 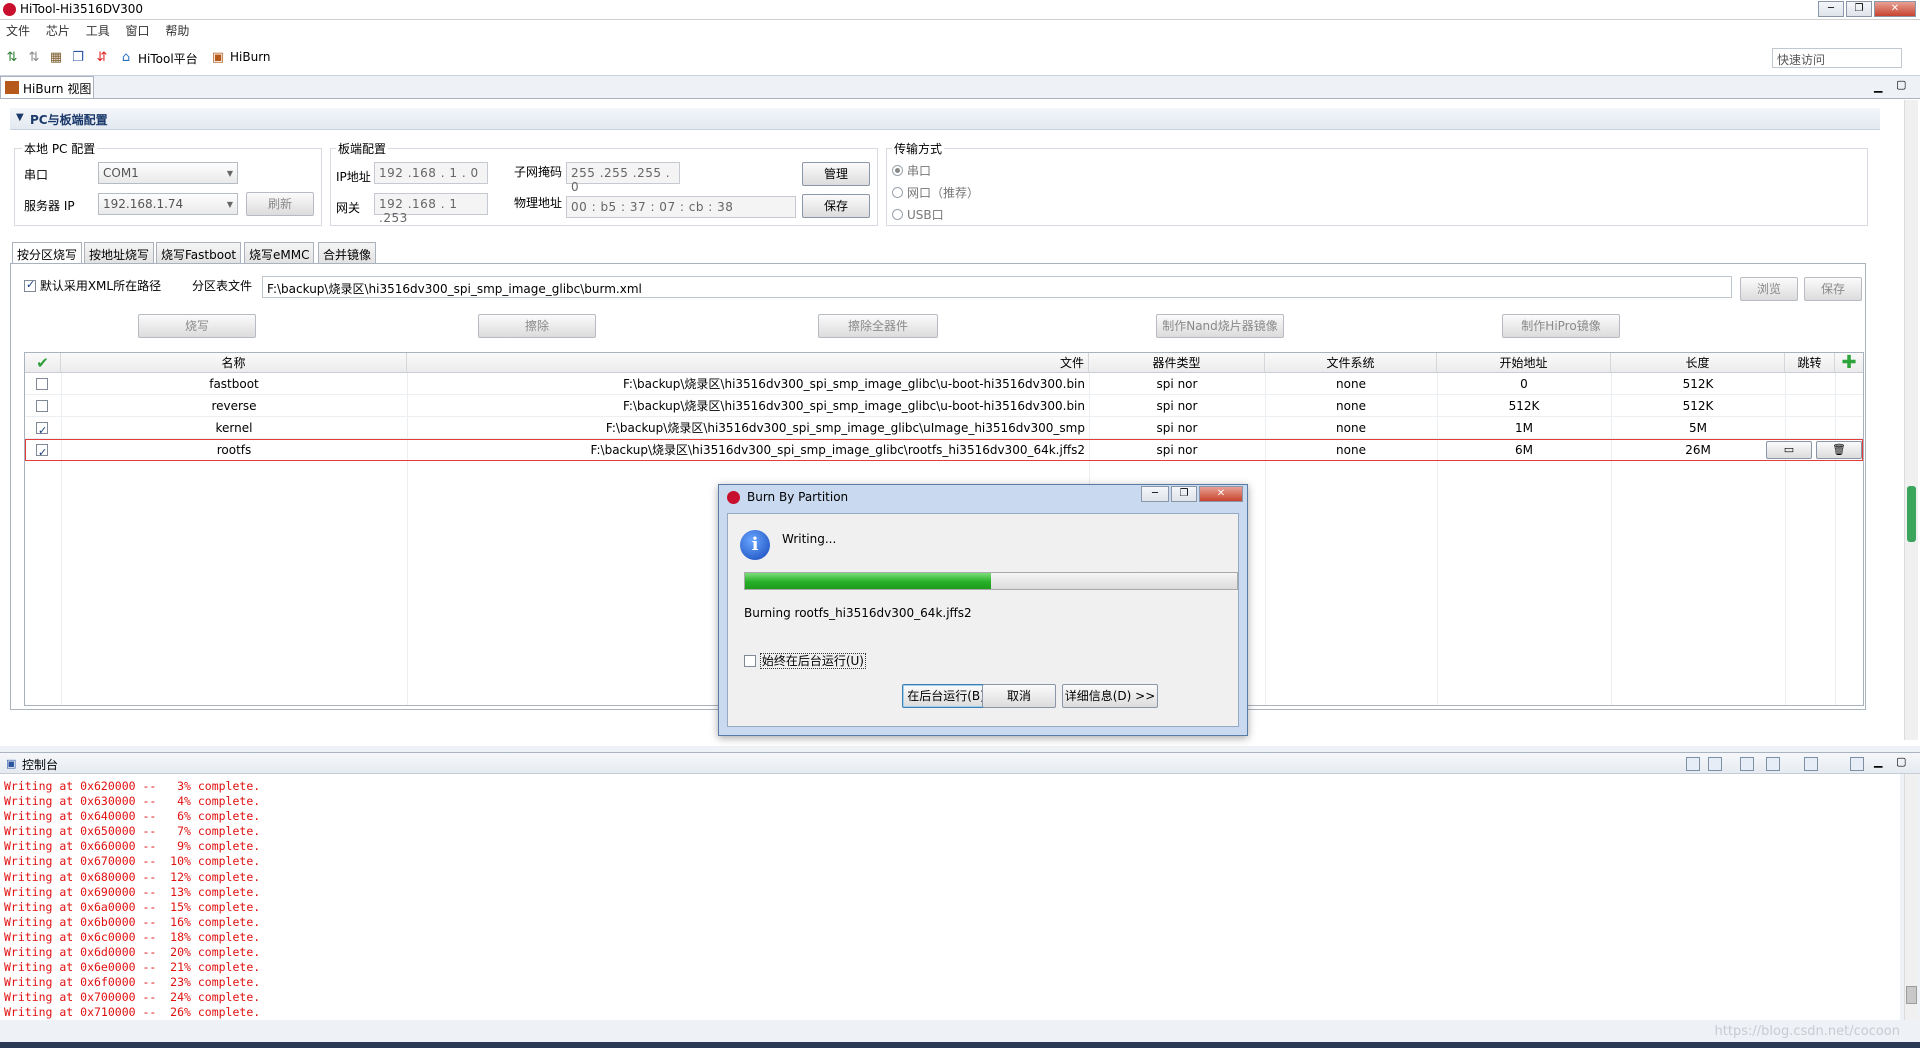 I want to click on transfer-network-radio: 网口（推荐）, so click(x=935, y=192).